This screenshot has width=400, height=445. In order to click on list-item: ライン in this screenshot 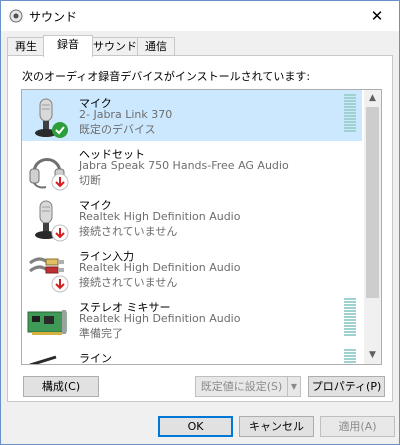, I will do `click(192, 355)`.